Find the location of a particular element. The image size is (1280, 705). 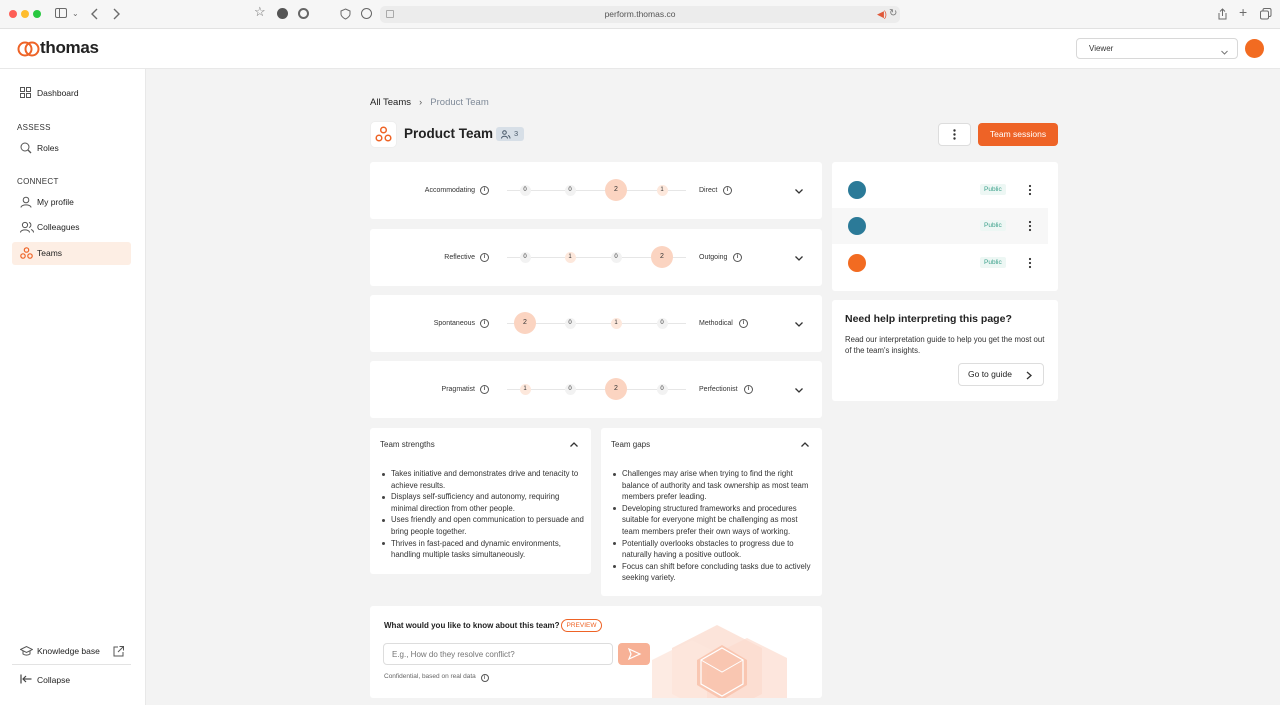

trait-card: Pragmatist i 1 0 2 0 Perfectionist i is located at coordinates (596, 389).